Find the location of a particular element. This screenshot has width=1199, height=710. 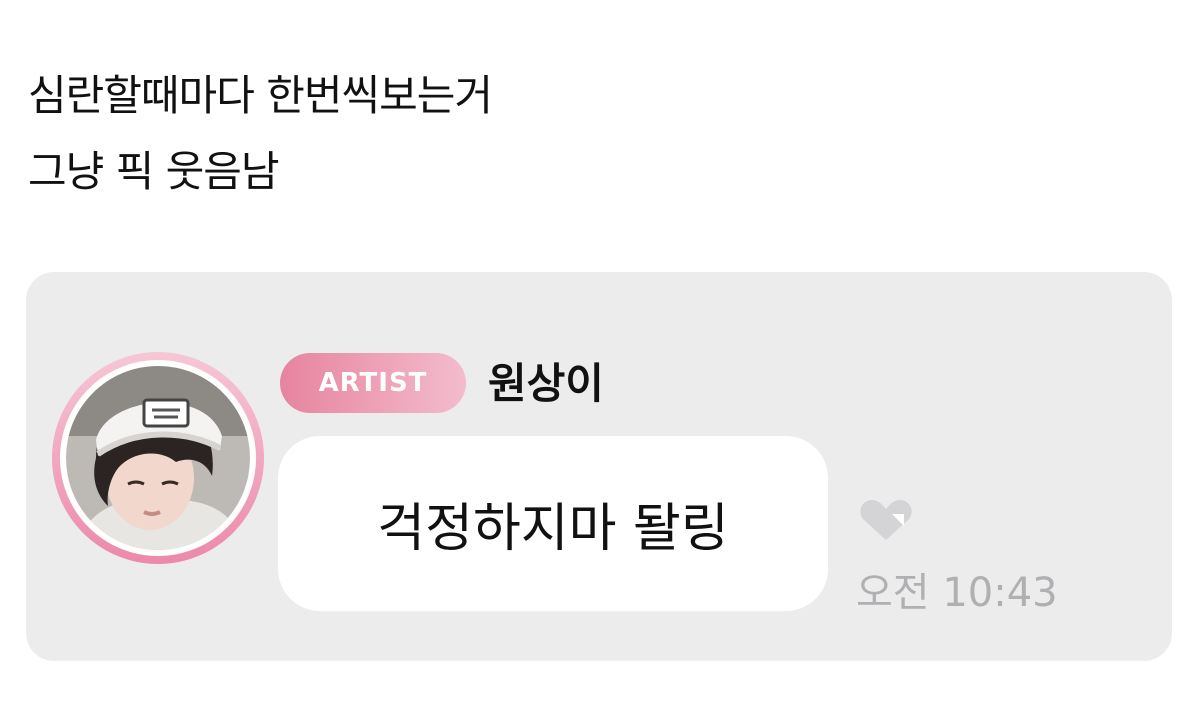

message-text: 걱정하지마 돨링 is located at coordinates (553, 529).